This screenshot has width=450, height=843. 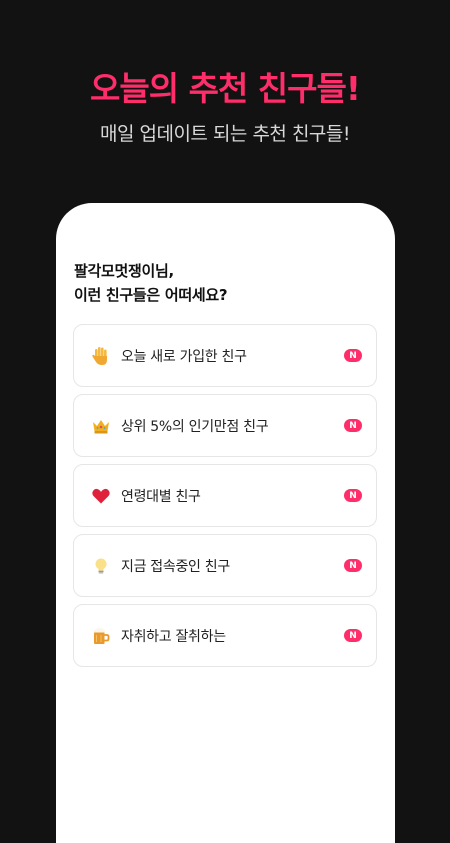 I want to click on recommendation-label: 지금 접속중인 친구, so click(x=175, y=566).